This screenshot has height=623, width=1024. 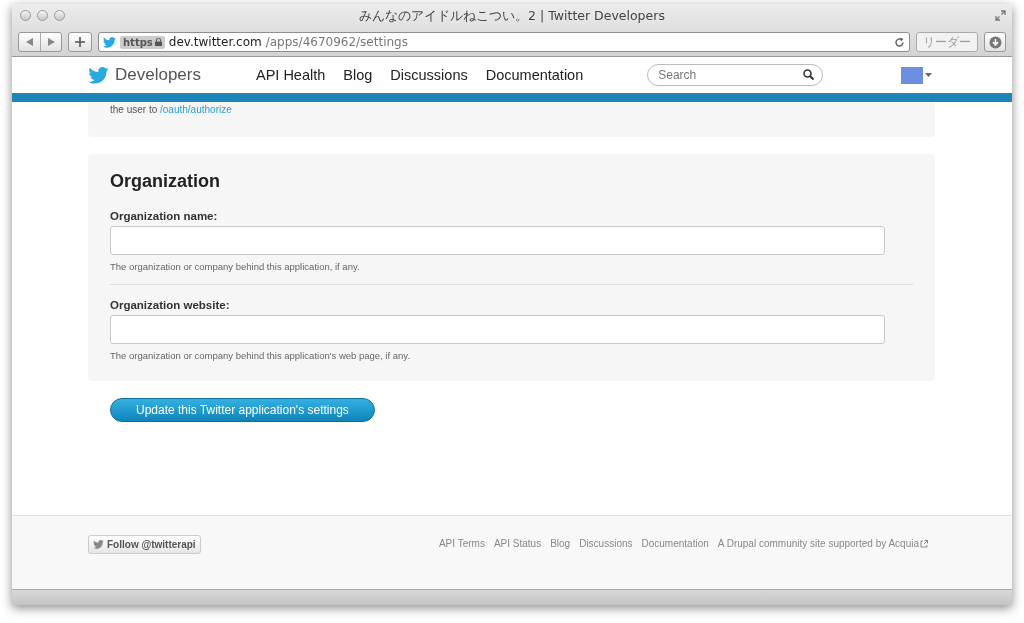 I want to click on external-link-icon, so click(x=924, y=543).